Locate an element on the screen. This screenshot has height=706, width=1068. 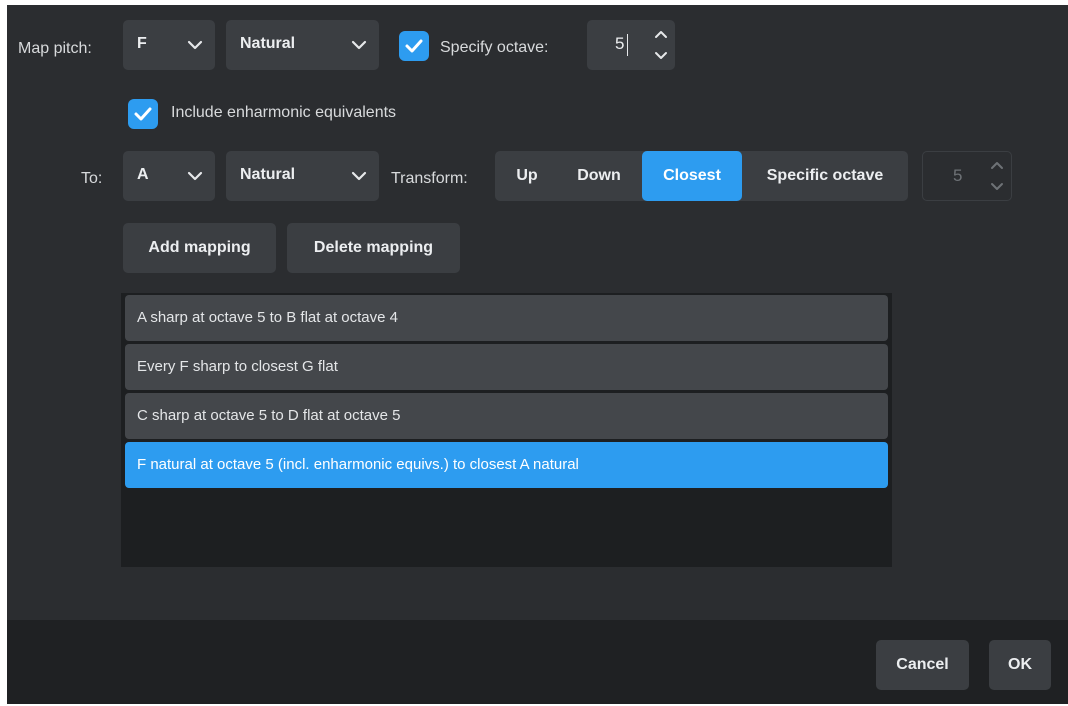
to-label: To: is located at coordinates (92, 178).